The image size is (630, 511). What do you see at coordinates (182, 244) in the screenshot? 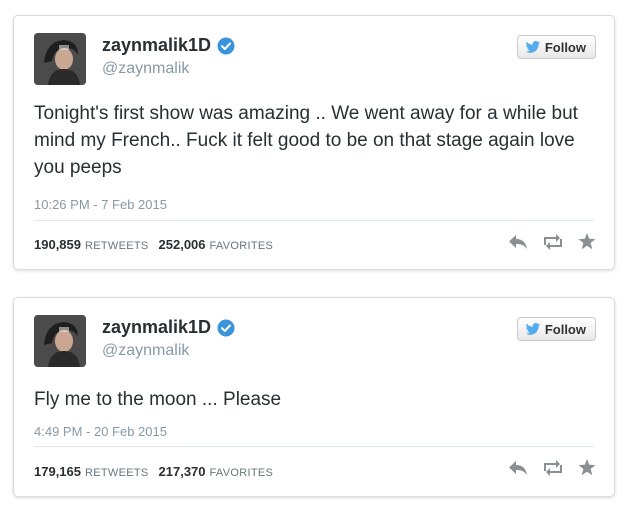
I see `favorite-count: 252,006` at bounding box center [182, 244].